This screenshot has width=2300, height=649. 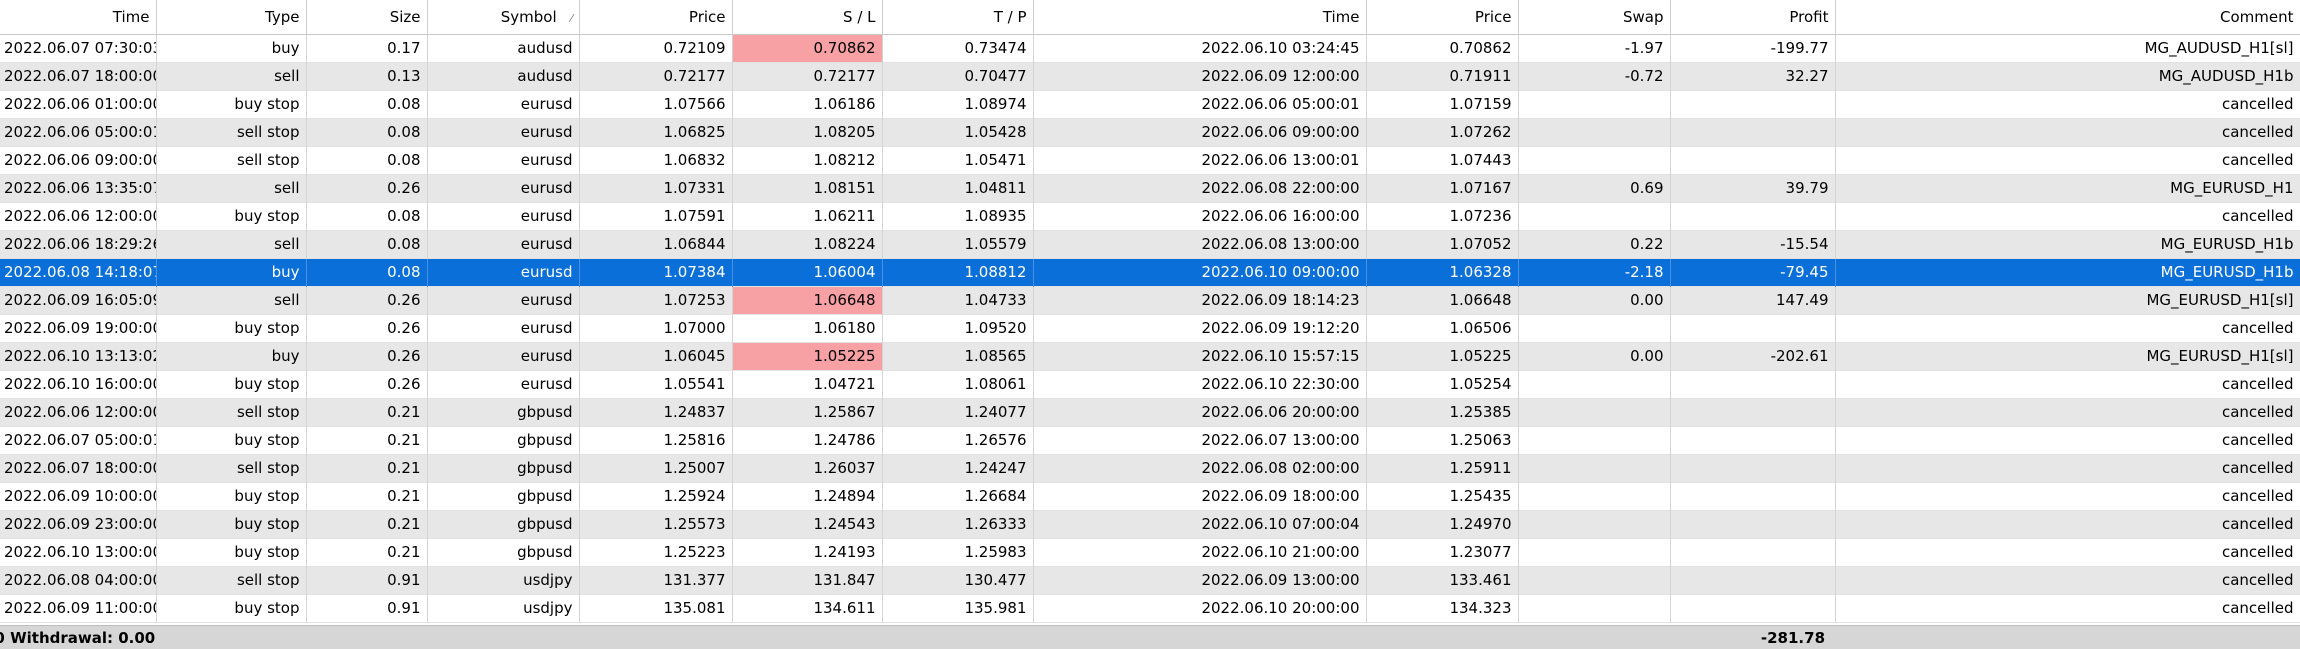 I want to click on col-header-tp: T / P, so click(x=958, y=17).